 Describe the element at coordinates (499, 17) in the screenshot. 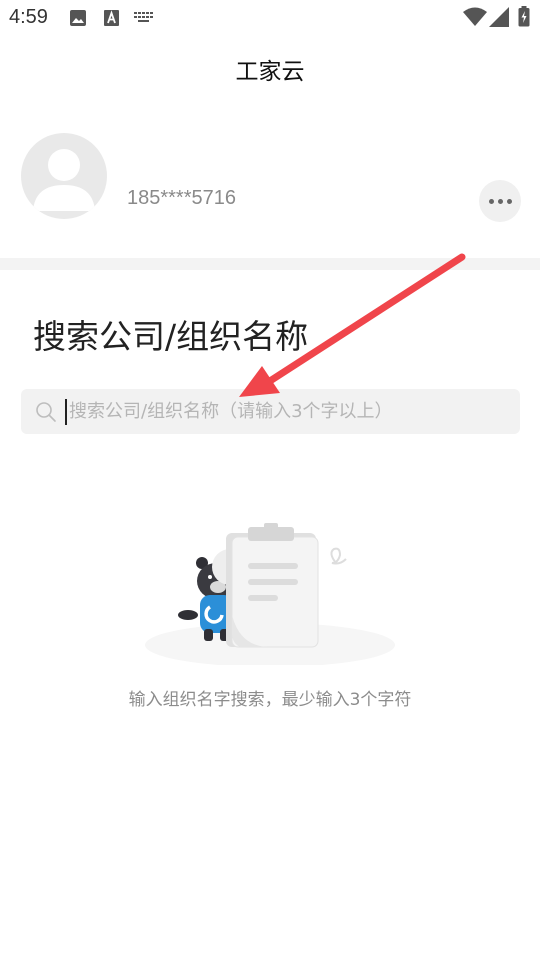

I see `signal-icon` at that location.